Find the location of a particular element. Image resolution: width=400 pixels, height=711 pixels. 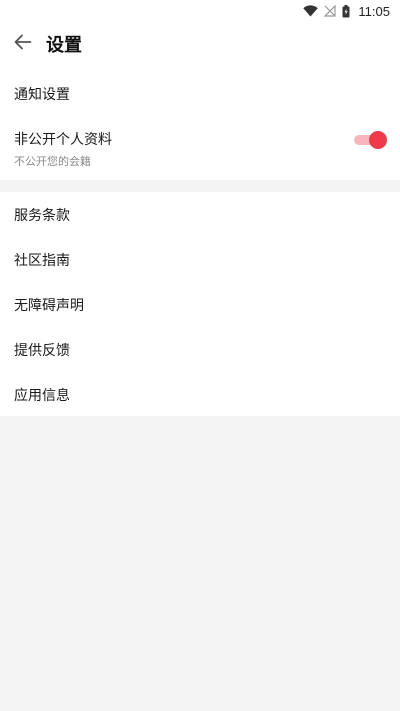

list-item-accessibility-statement: 无障碍声明 is located at coordinates (200, 304).